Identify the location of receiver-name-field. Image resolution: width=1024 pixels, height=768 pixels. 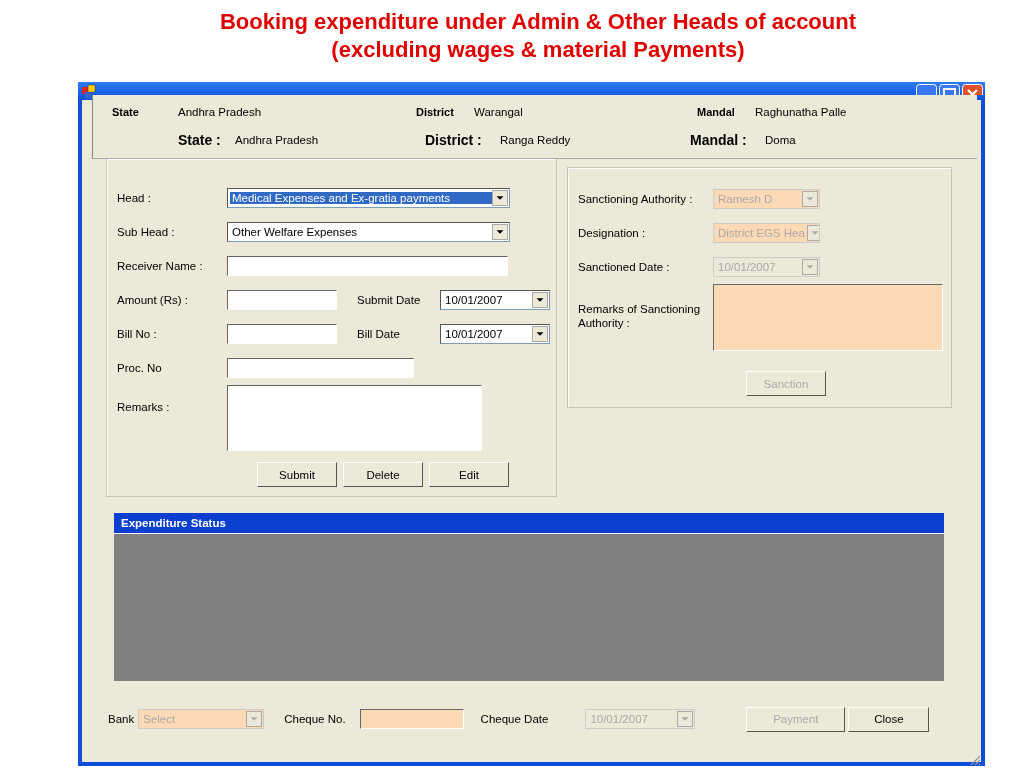
(367, 266).